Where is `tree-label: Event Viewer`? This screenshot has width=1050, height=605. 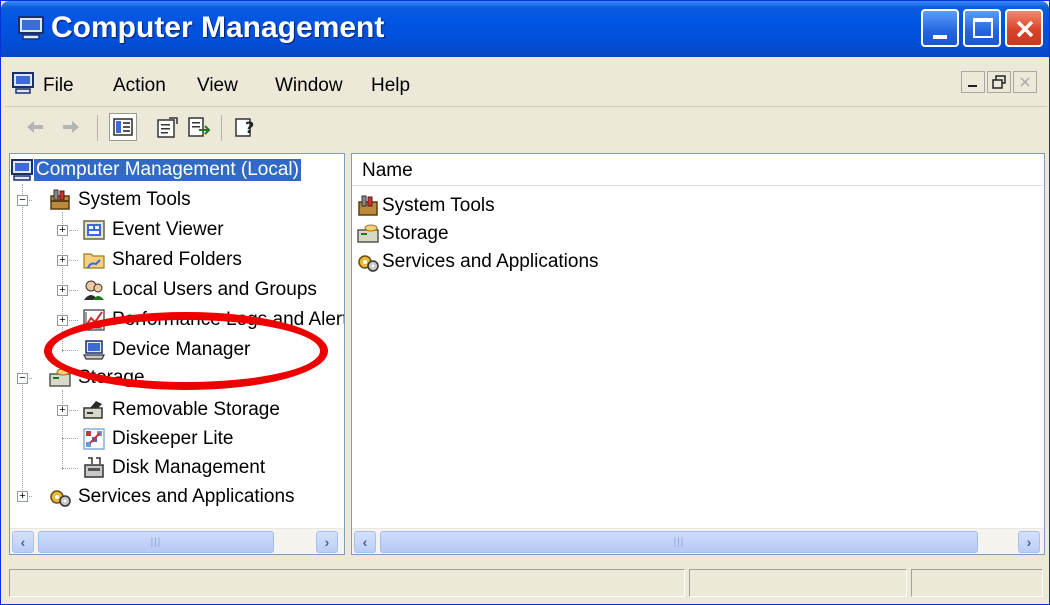 tree-label: Event Viewer is located at coordinates (168, 229).